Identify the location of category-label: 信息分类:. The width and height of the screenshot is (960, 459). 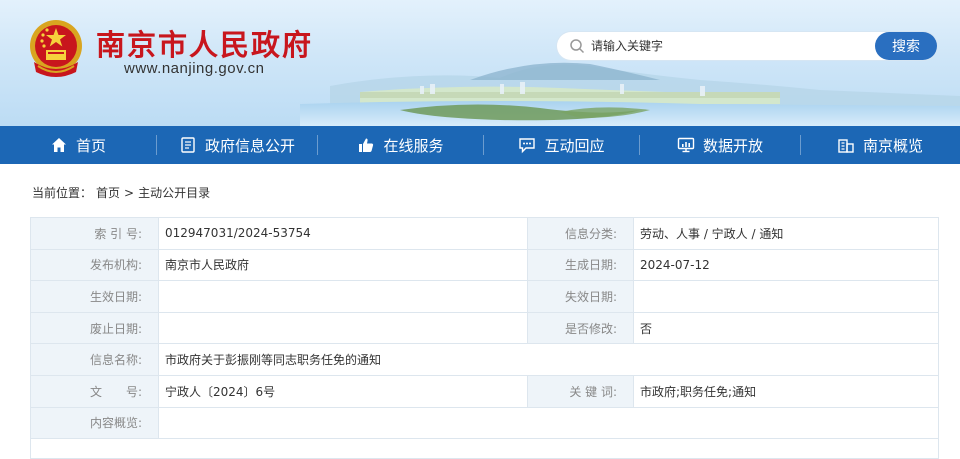
(580, 233).